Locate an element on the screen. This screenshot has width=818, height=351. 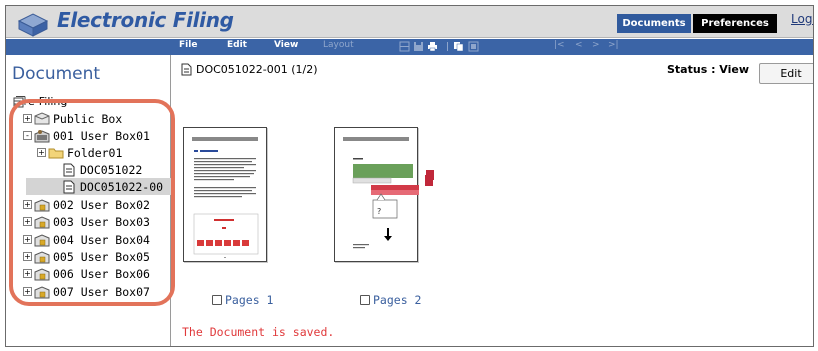
tree-item-public-box: + Public Box is located at coordinates (72, 118).